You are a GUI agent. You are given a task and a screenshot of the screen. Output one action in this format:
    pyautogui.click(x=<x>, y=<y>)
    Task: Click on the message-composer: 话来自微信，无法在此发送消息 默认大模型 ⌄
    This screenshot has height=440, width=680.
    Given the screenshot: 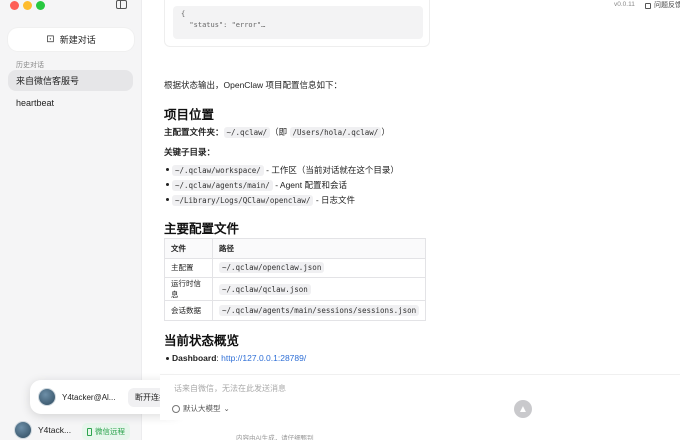 What is the action you would take?
    pyautogui.click(x=420, y=397)
    